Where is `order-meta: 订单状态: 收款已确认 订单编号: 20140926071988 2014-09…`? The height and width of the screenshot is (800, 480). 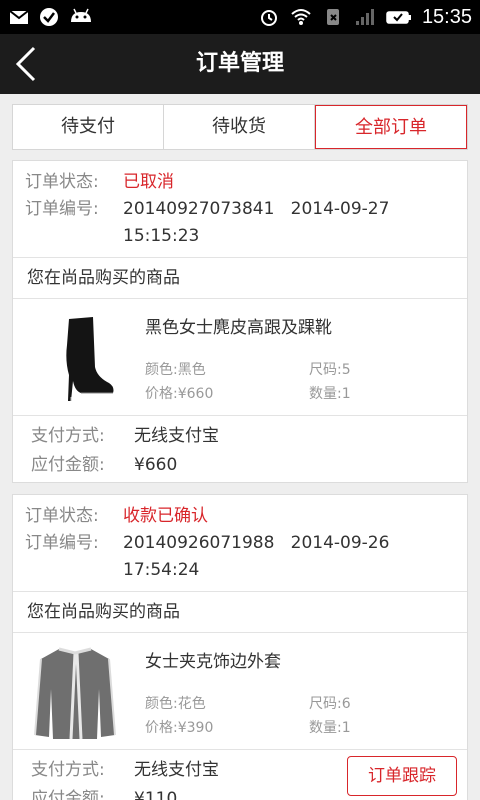
order-meta: 订单状态: 收款已确认 订单编号: 20140926071988 2014-09… is located at coordinates (240, 543).